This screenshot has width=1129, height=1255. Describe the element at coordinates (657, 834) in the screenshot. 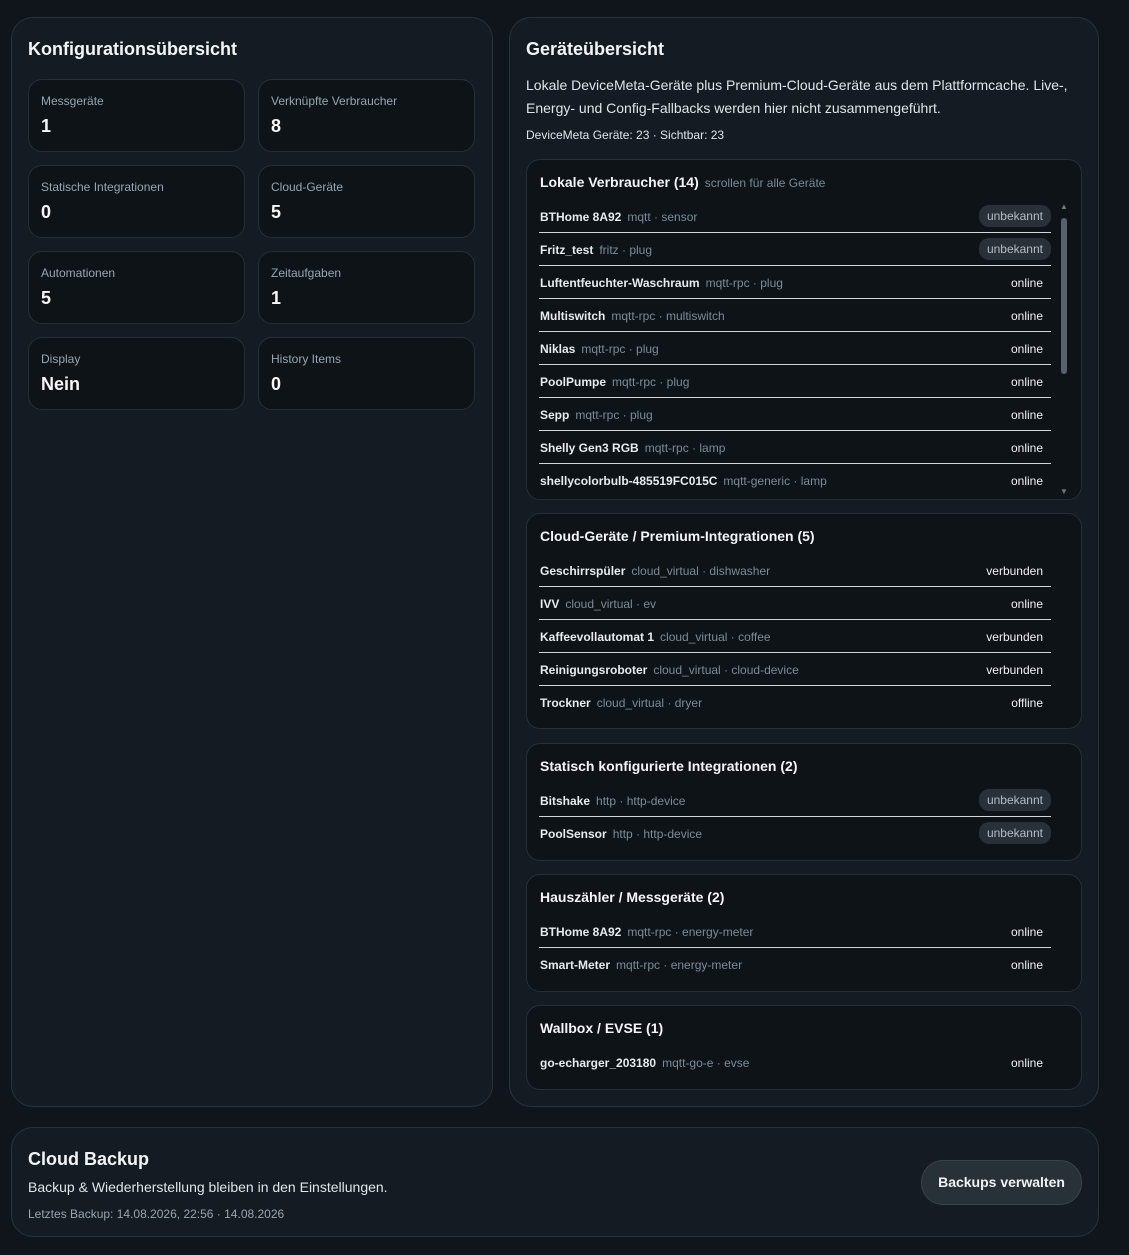

I see `device-meta: http · http-device` at that location.